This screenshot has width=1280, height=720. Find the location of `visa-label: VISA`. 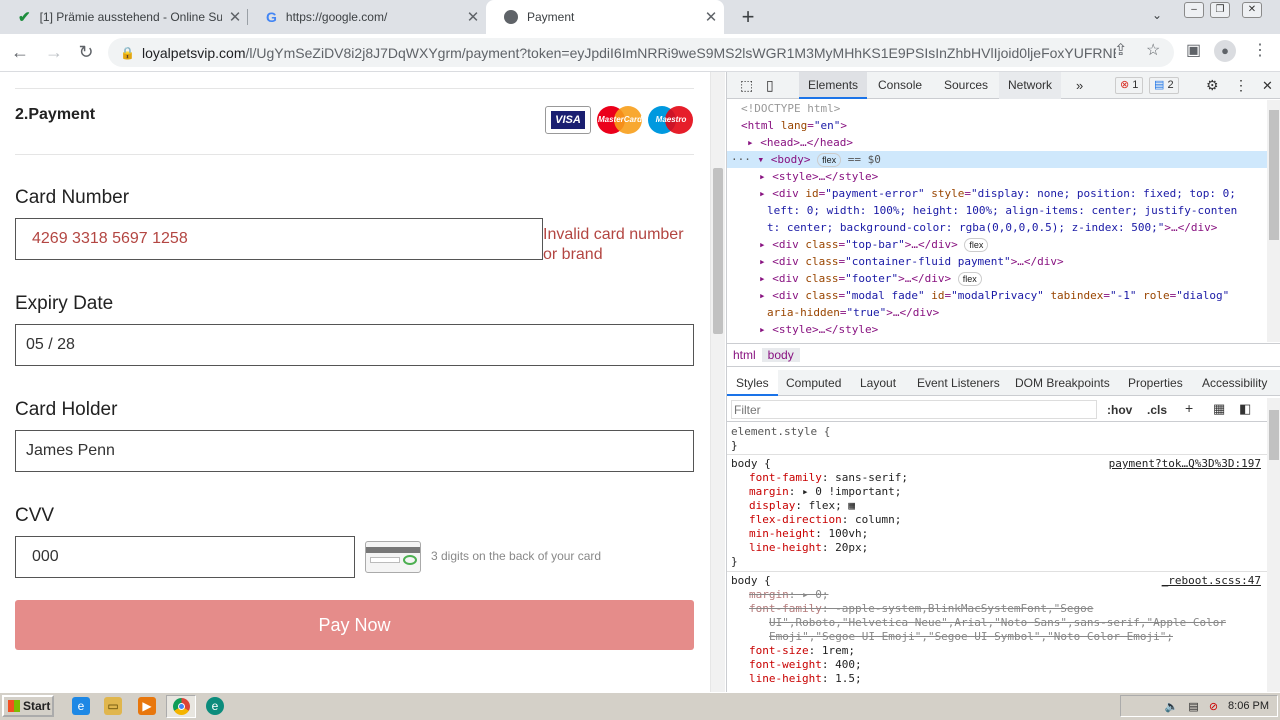

visa-label: VISA is located at coordinates (568, 120).